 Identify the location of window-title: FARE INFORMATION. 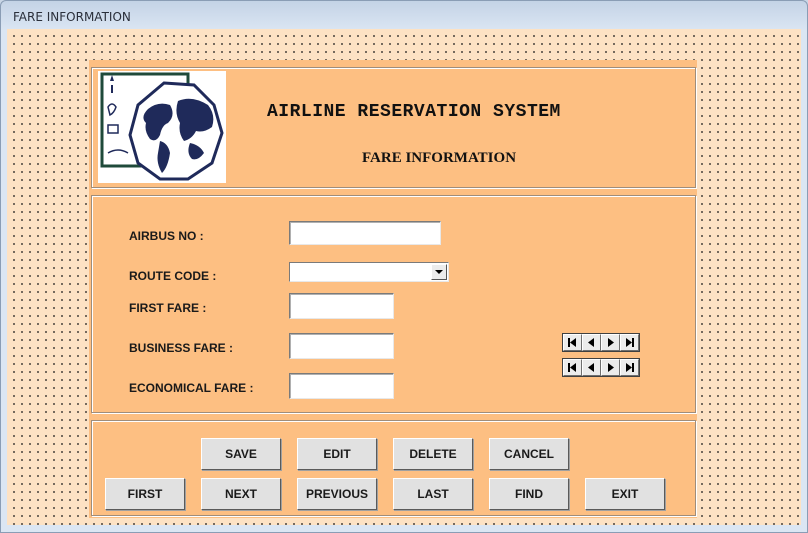
(72, 17).